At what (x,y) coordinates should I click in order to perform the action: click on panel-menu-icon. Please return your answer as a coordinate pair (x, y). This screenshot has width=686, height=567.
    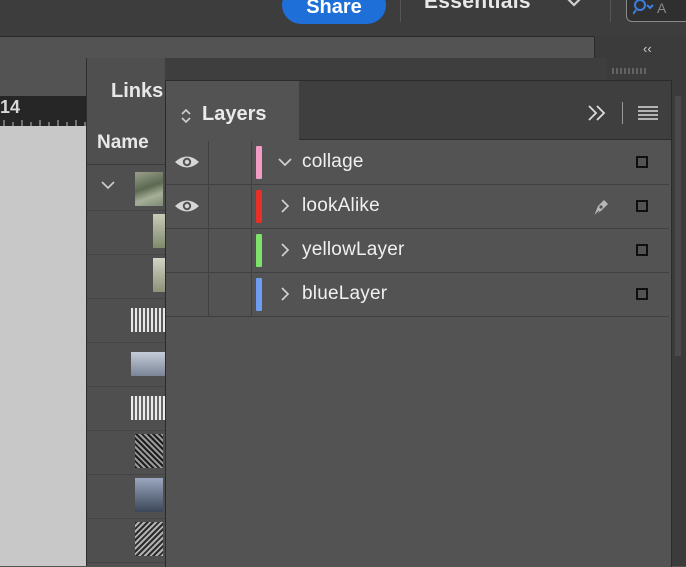
    Looking at the image, I should click on (648, 113).